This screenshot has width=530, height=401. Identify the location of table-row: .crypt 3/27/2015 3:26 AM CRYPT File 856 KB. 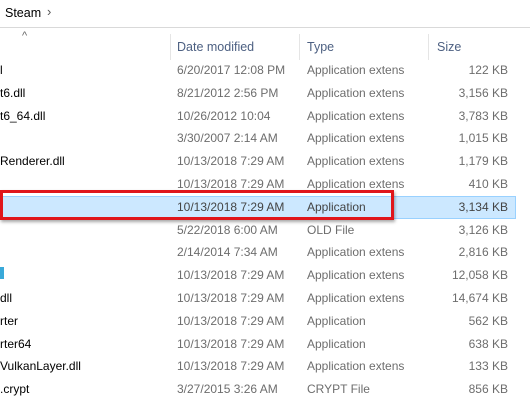
(265, 389).